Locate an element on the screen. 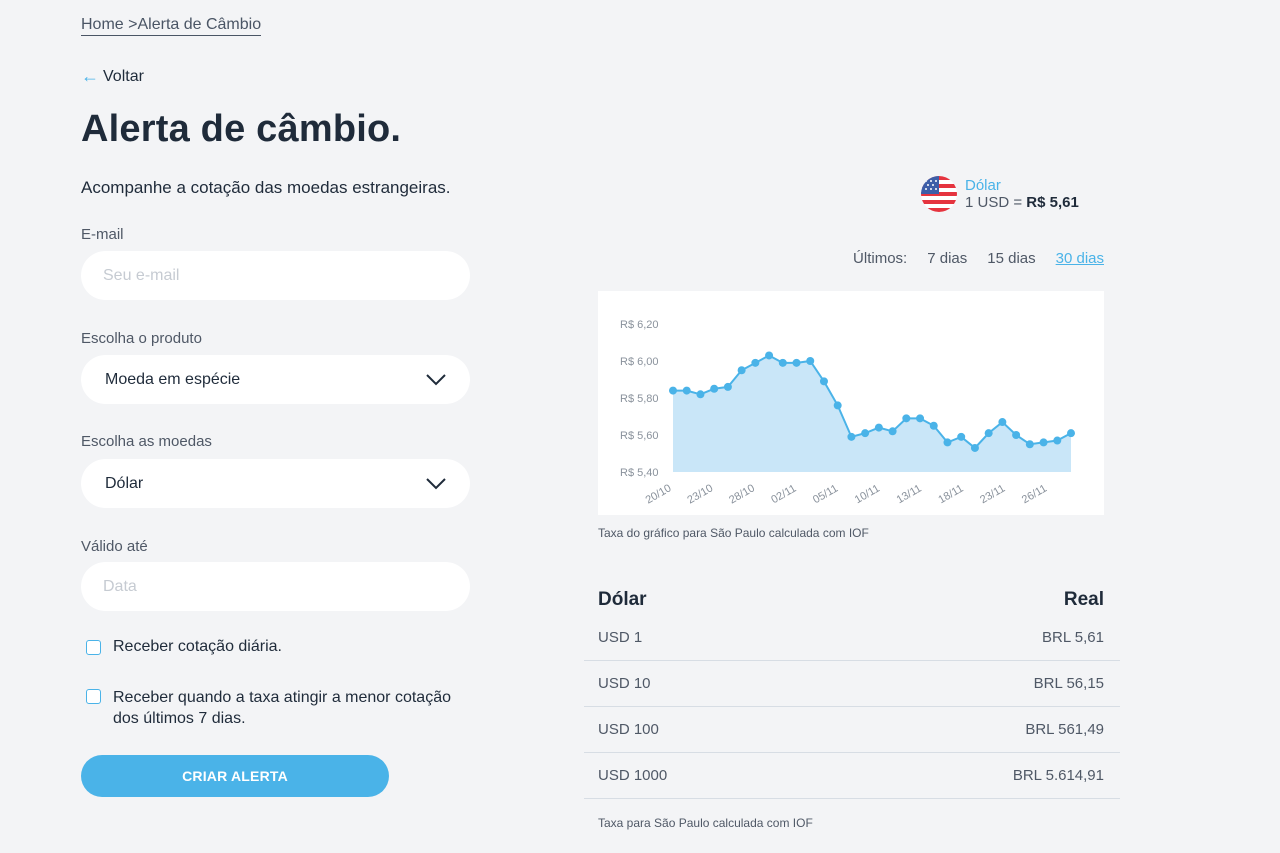  breadcrumb: Home >Alerta de Câmbio is located at coordinates (171, 26).